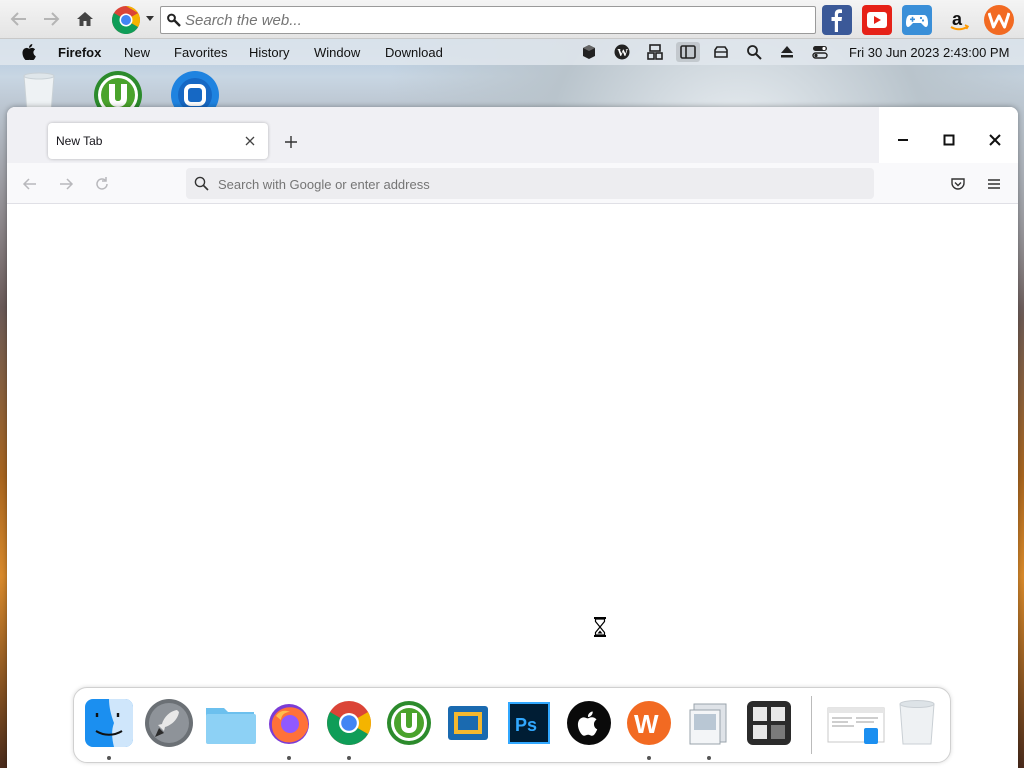  I want to click on sidebar-tray-icon, so click(688, 52).